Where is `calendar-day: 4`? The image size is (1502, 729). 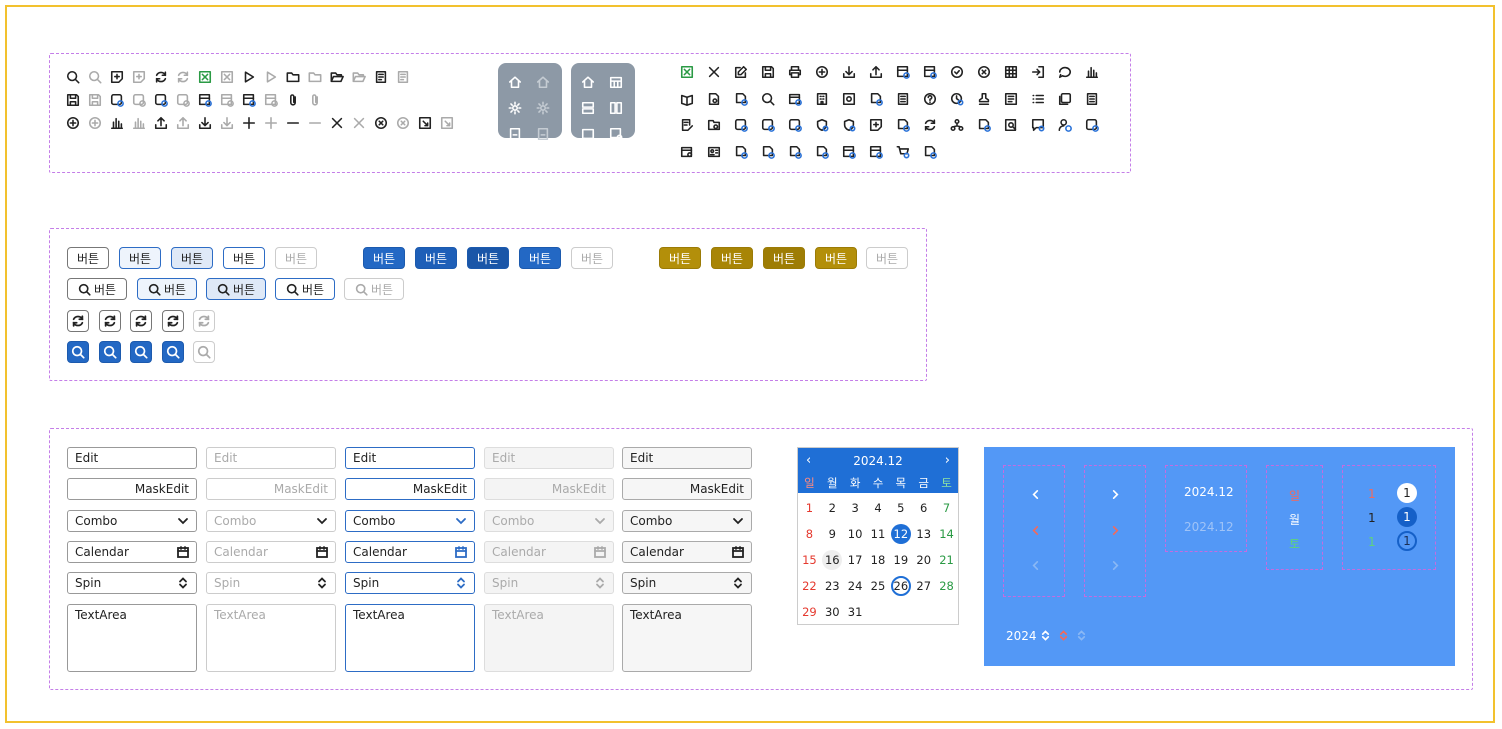
calendar-day: 4 is located at coordinates (878, 508).